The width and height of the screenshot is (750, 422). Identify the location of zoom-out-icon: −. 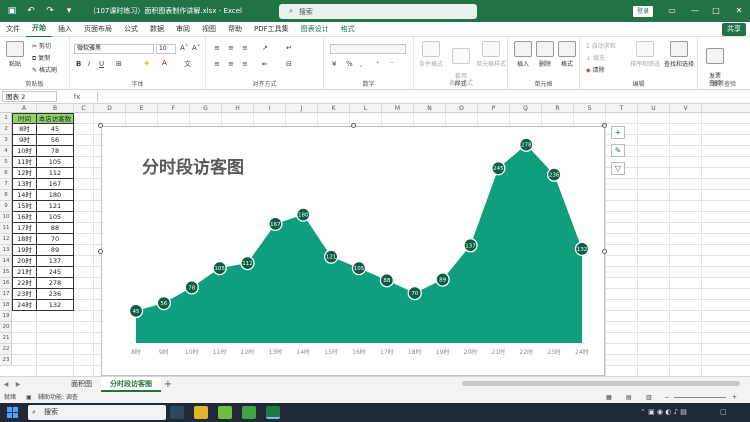
(666, 397).